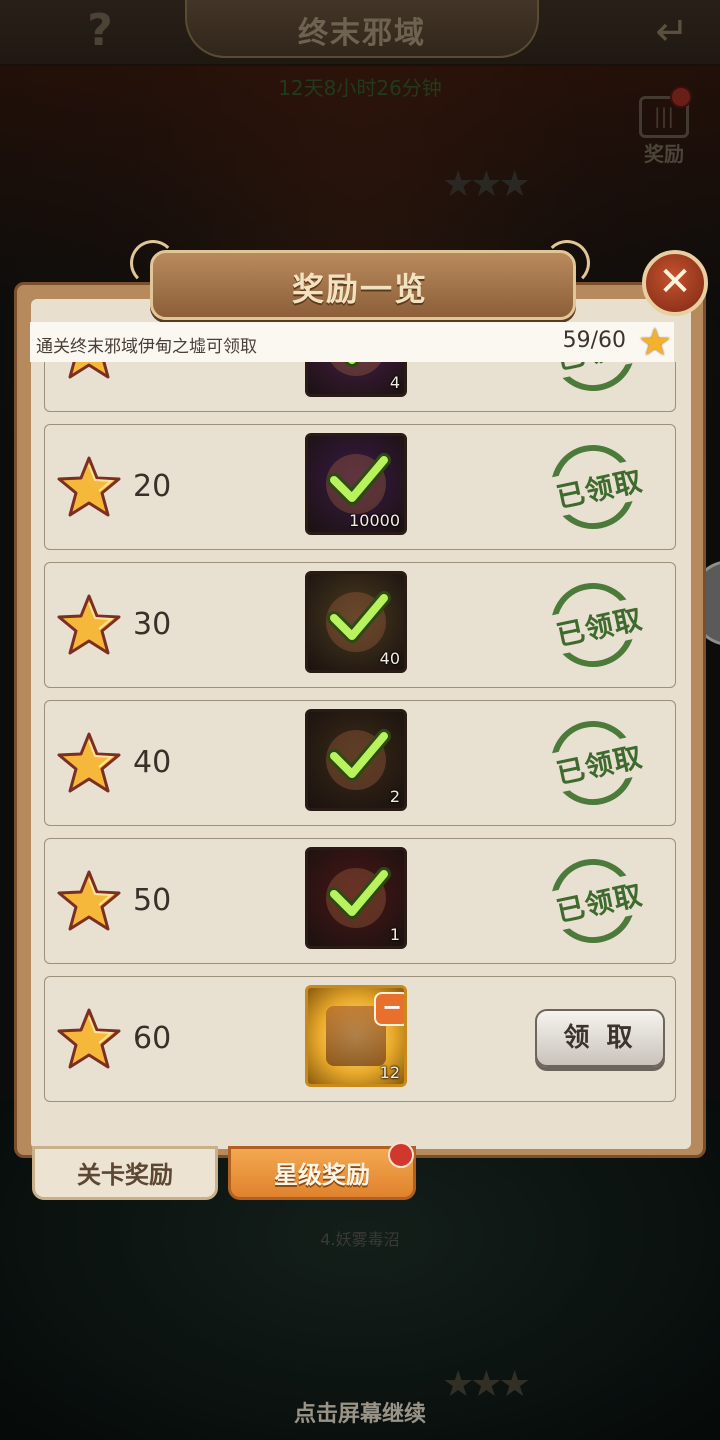  I want to click on notification-dot, so click(401, 1155).